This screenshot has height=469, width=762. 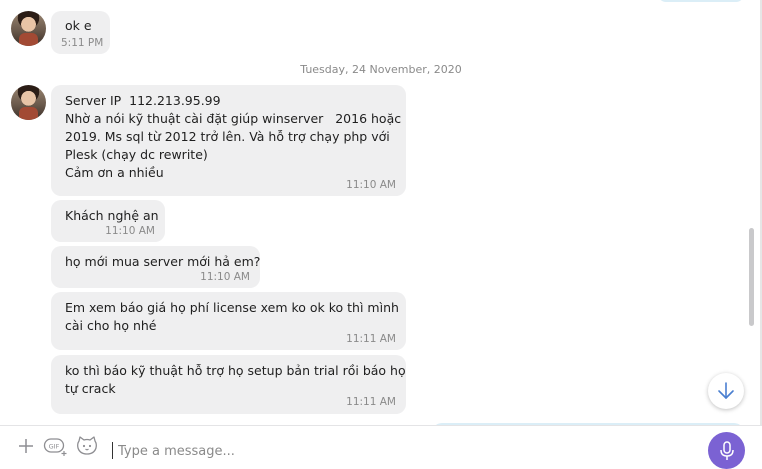 I want to click on message-time: 5:11 PM, so click(x=82, y=43).